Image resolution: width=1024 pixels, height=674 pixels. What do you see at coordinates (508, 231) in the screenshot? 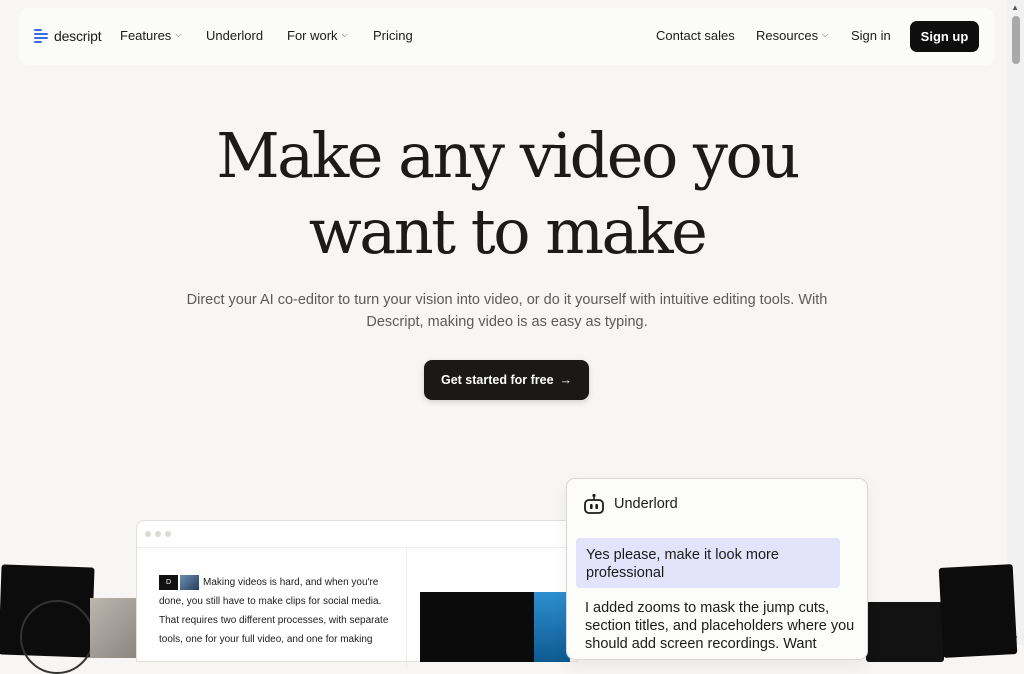
I see `hero-title-line2: want to make` at bounding box center [508, 231].